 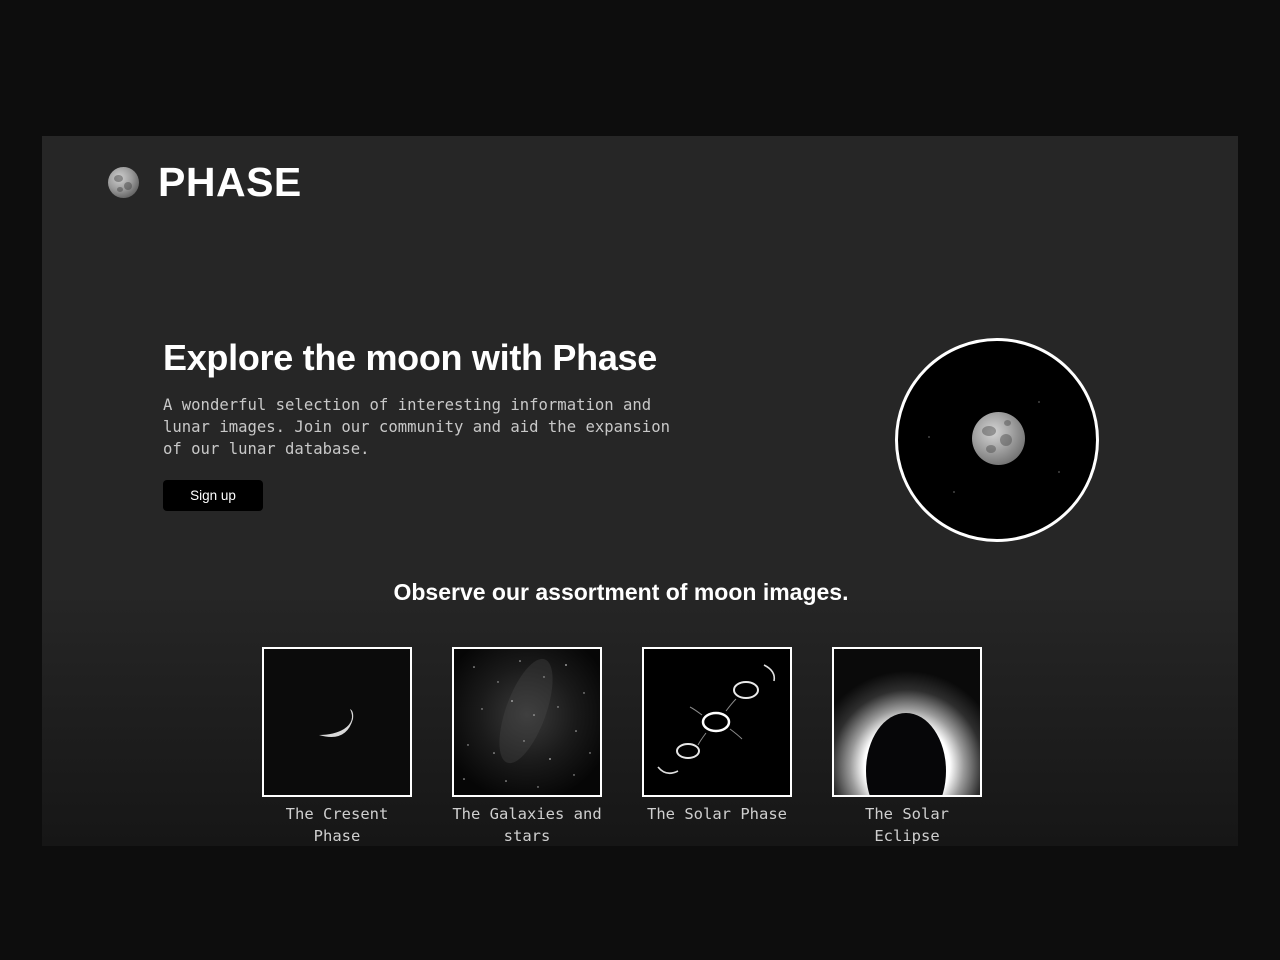 I want to click on crescent-moon-image, so click(x=337, y=722).